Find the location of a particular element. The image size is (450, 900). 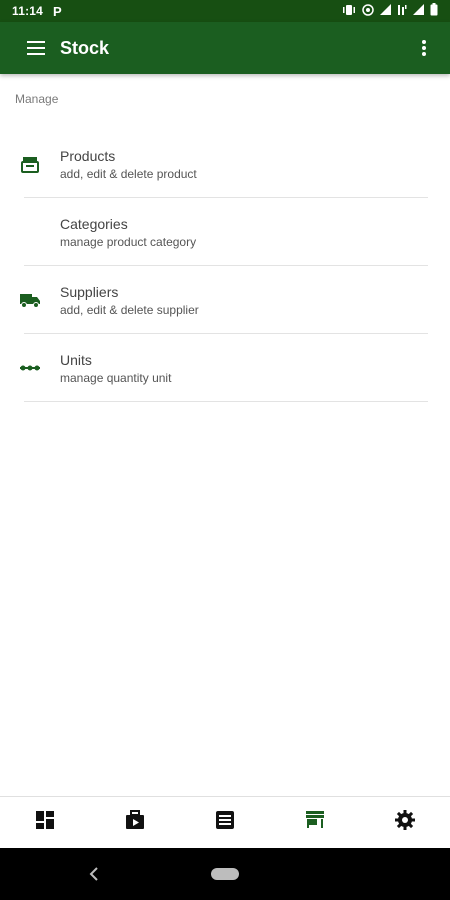

status-time: 11:14 is located at coordinates (28, 11).